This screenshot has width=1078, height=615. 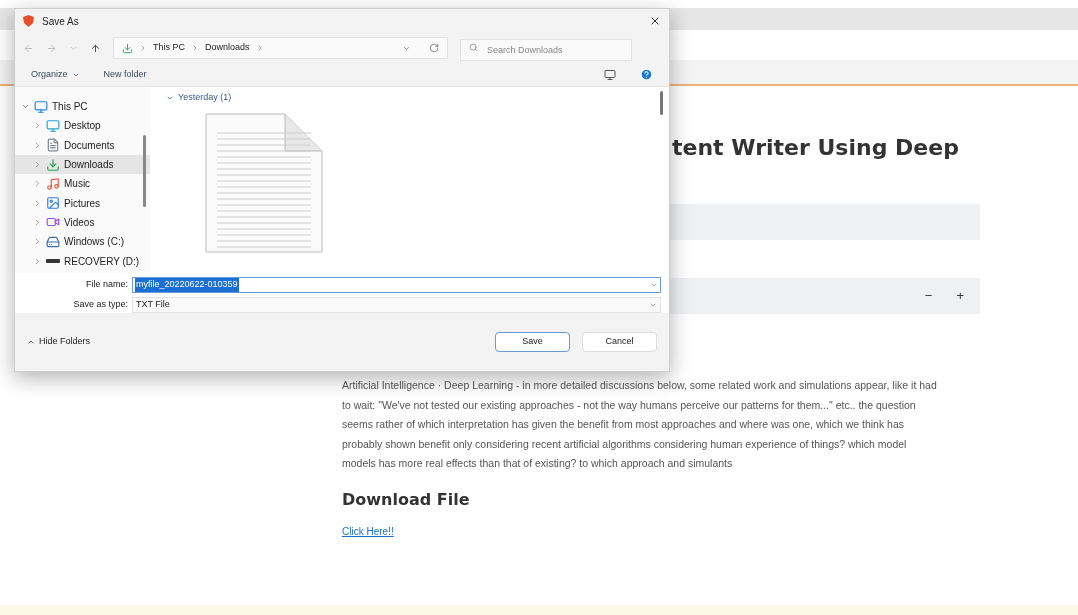 I want to click on selected-text: myfile_20220622-010359, so click(x=187, y=285).